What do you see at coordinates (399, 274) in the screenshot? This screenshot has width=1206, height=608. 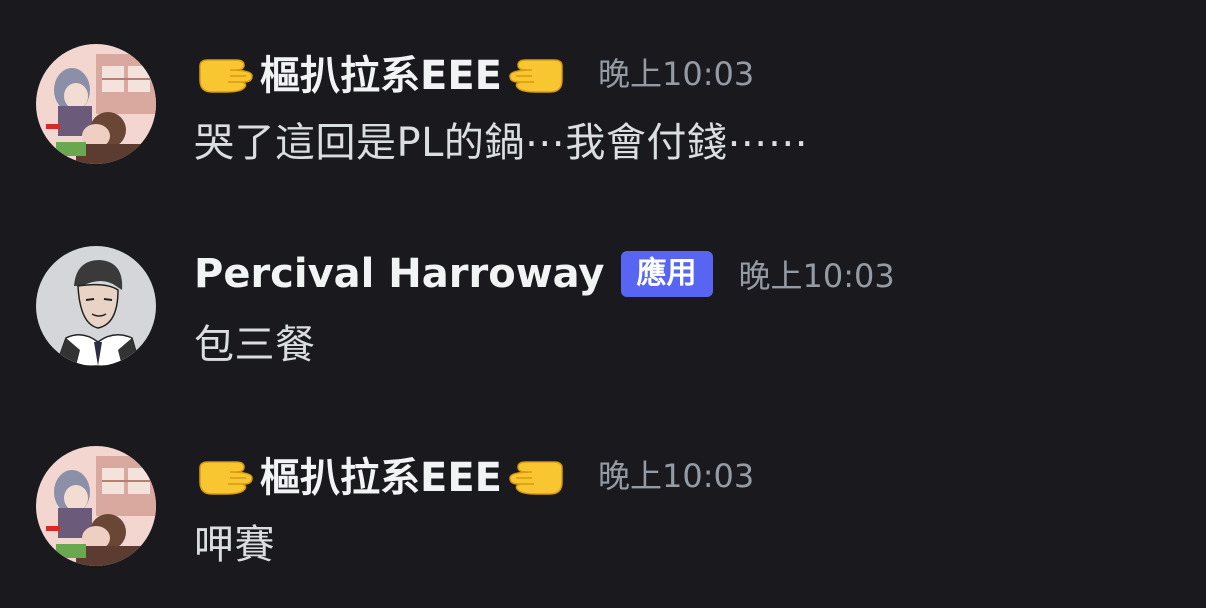 I see `username: Percival Harroway` at bounding box center [399, 274].